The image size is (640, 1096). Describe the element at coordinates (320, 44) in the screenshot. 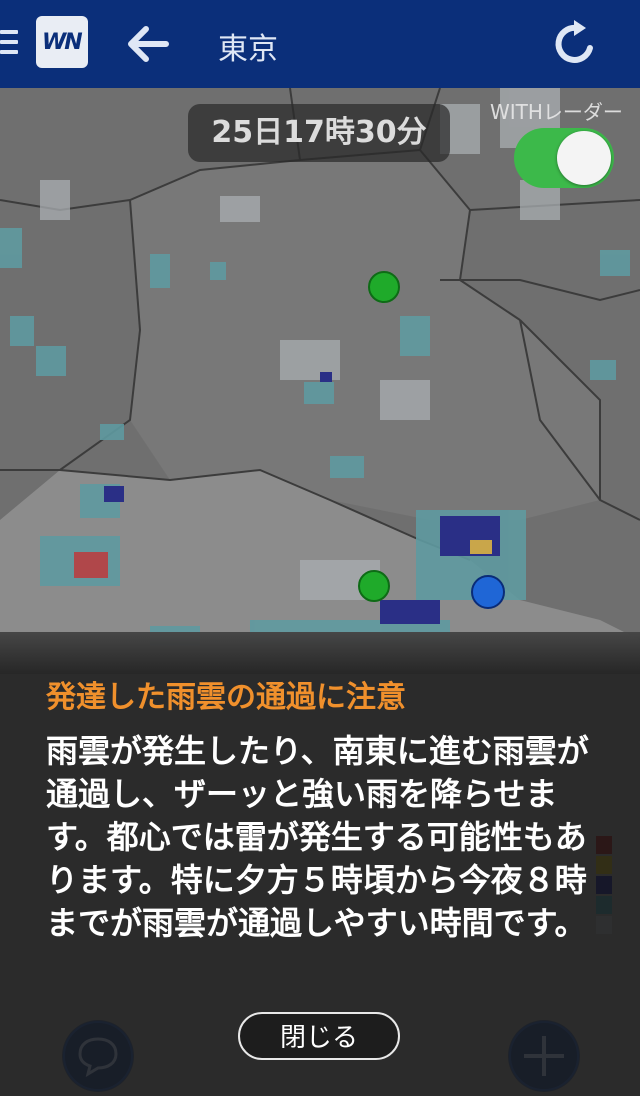

I see `top-app-bar: WN 東京` at that location.